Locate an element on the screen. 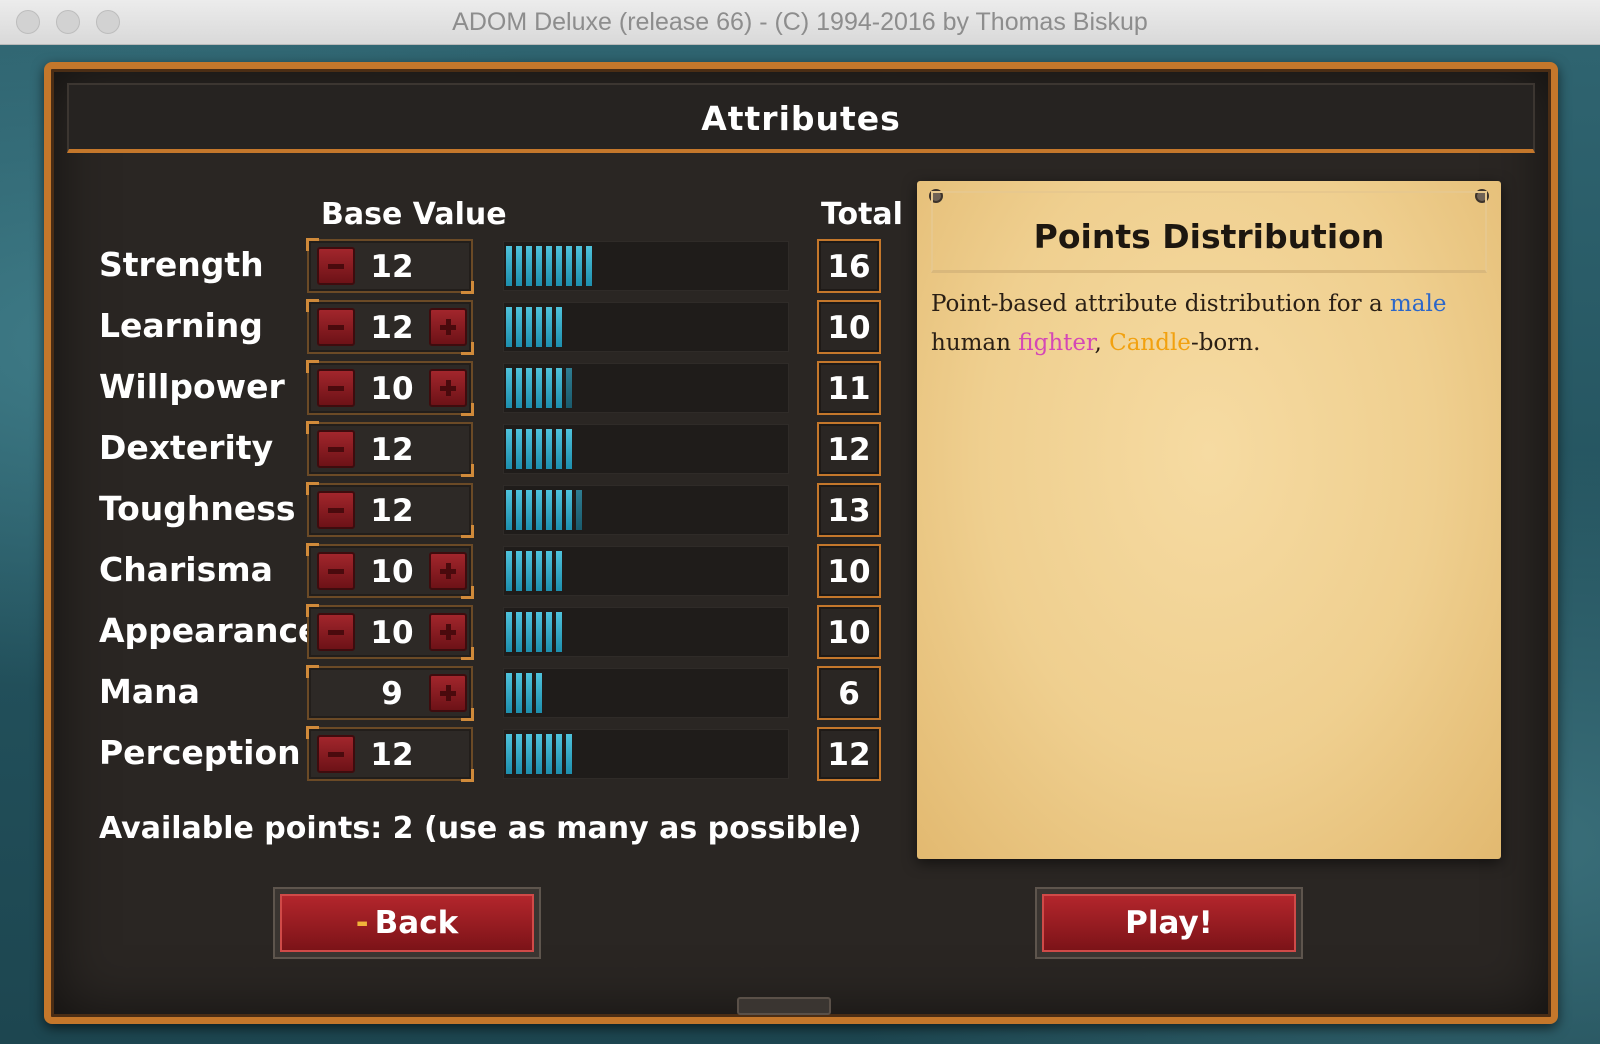 This screenshot has width=1600, height=1044. attribute-row: Mana 9 6 is located at coordinates (501, 693).